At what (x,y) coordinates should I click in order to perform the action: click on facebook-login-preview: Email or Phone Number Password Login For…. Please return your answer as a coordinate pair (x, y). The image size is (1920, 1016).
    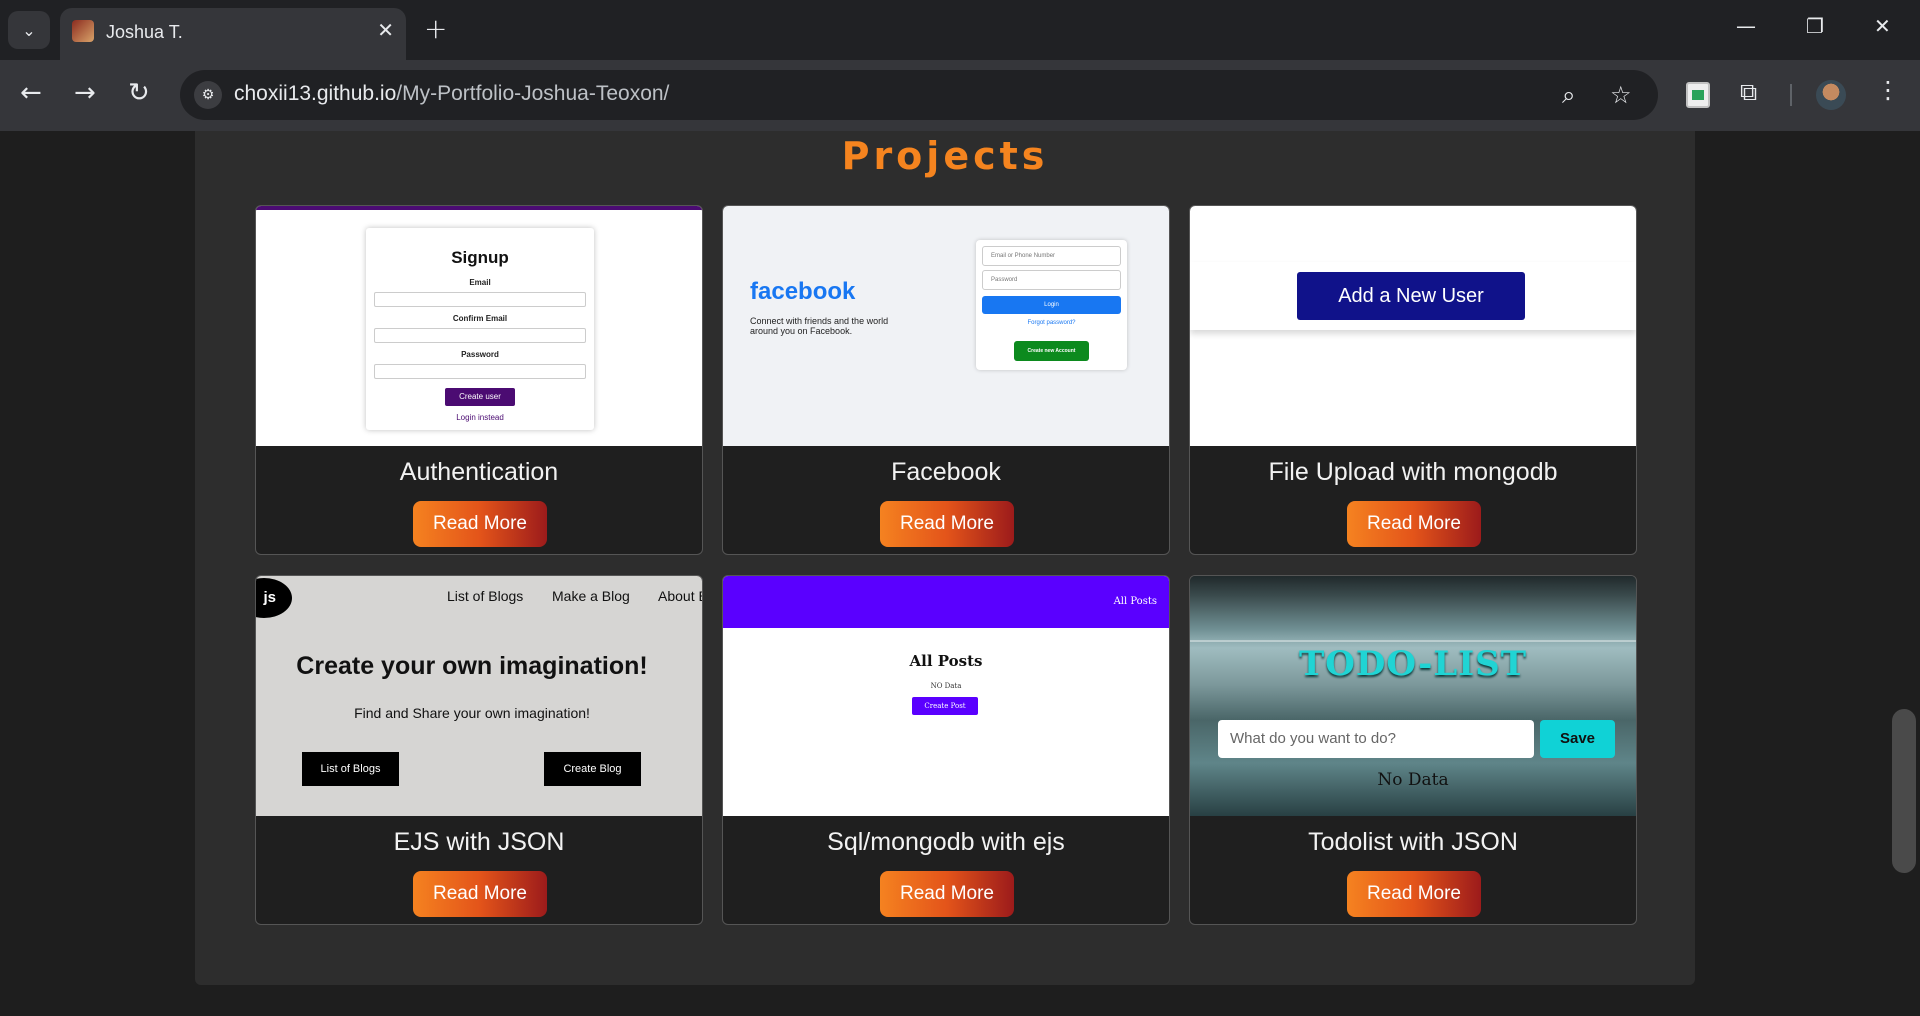
    Looking at the image, I should click on (1051, 305).